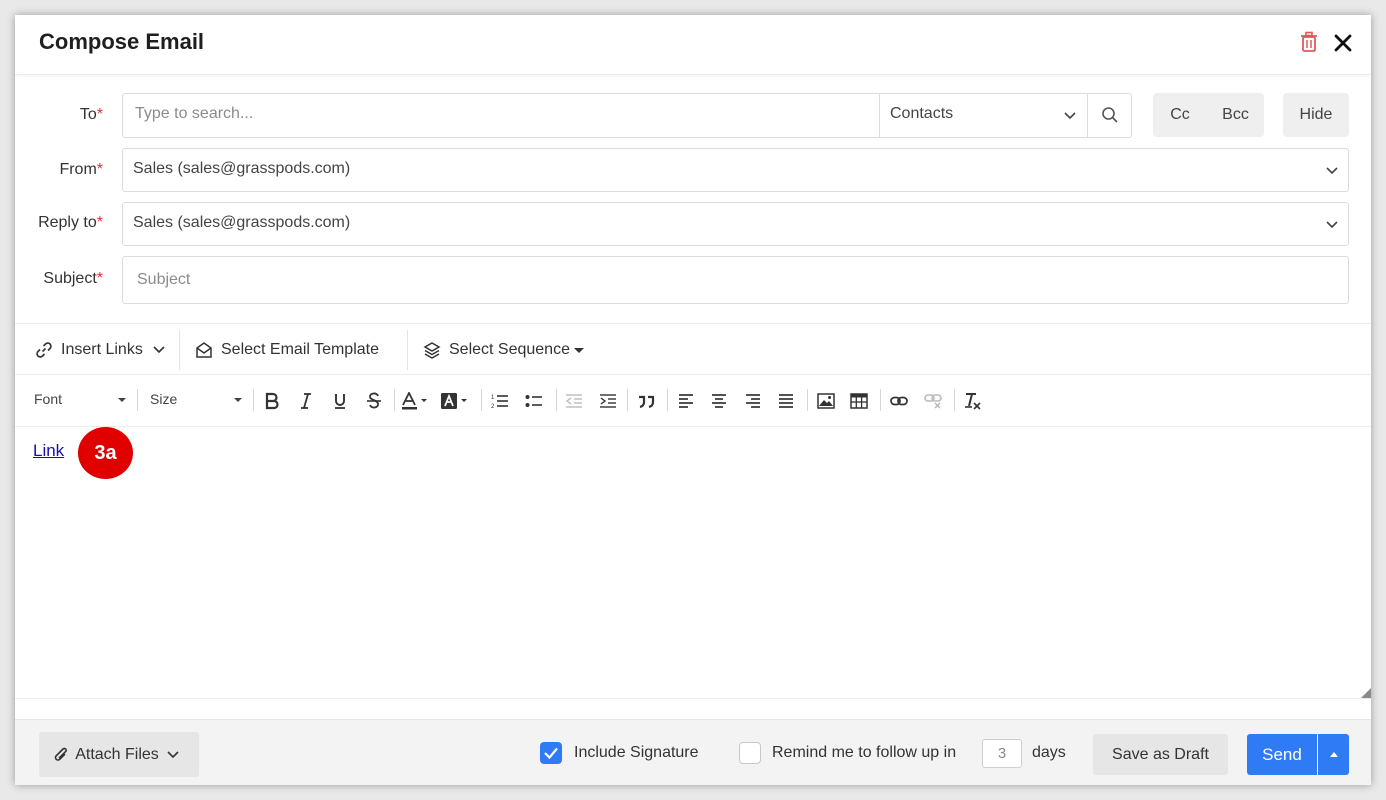  Describe the element at coordinates (500, 401) in the screenshot. I see `numbered-list-button: 12` at that location.